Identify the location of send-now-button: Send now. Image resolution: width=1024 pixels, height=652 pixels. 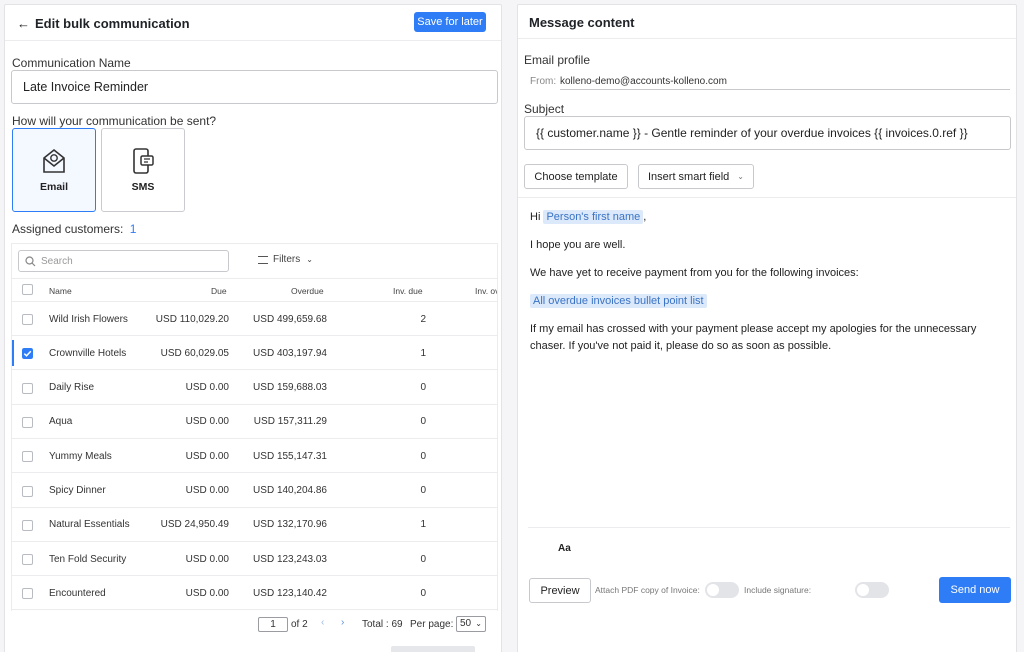
(975, 590).